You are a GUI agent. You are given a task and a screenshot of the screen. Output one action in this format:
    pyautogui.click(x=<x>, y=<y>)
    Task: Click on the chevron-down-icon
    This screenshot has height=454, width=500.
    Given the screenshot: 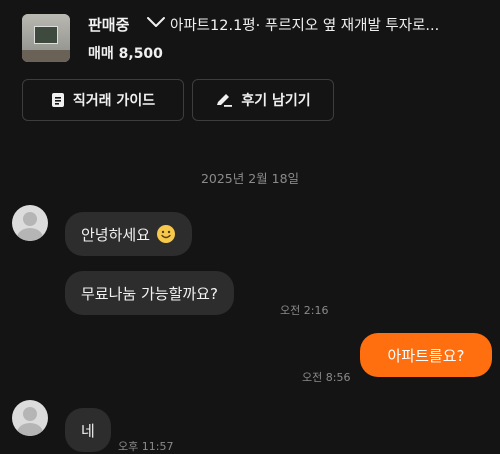 What is the action you would take?
    pyautogui.click(x=156, y=22)
    